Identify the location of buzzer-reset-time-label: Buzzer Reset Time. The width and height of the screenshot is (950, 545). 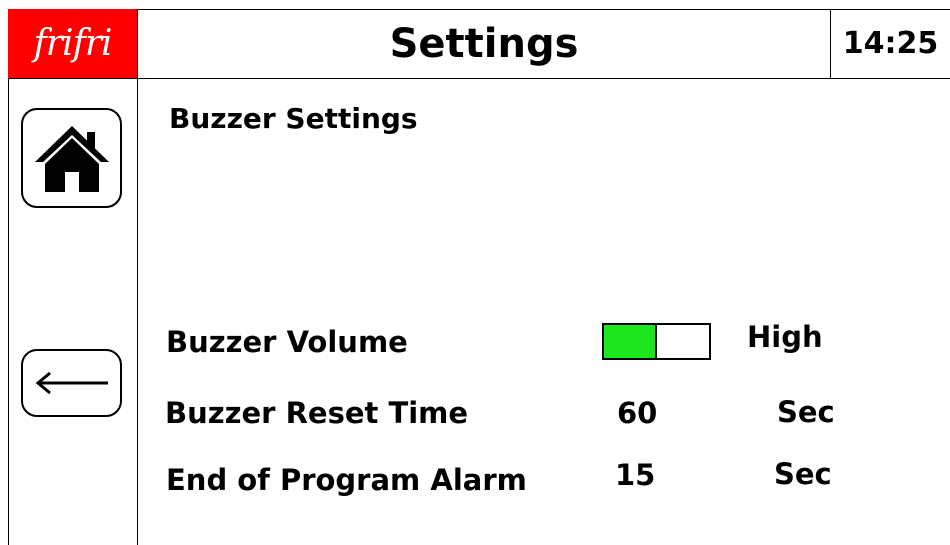
(317, 413).